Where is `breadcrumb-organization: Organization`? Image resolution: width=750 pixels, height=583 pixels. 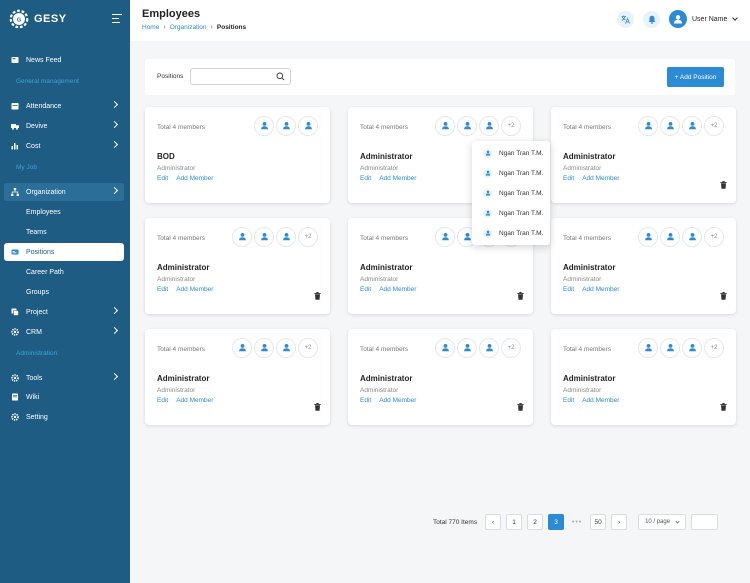 breadcrumb-organization: Organization is located at coordinates (188, 27).